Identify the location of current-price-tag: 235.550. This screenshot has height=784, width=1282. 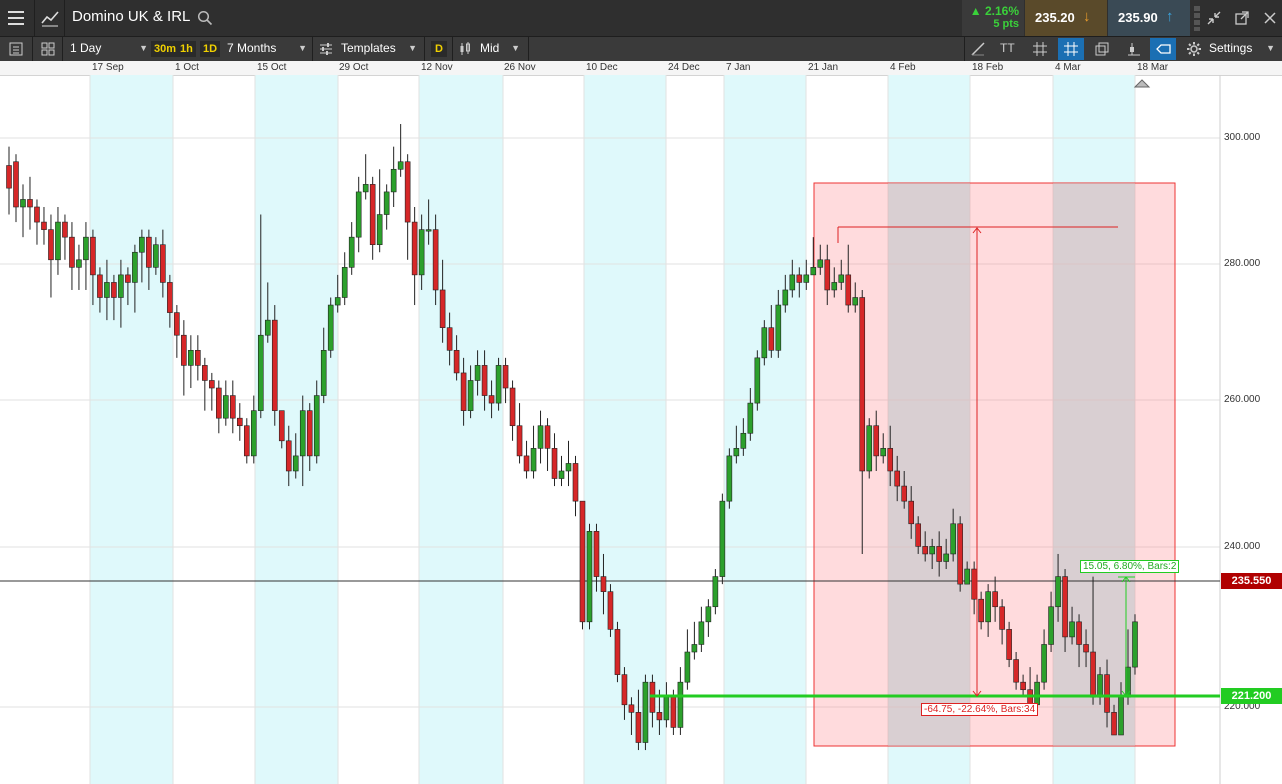
(1251, 581).